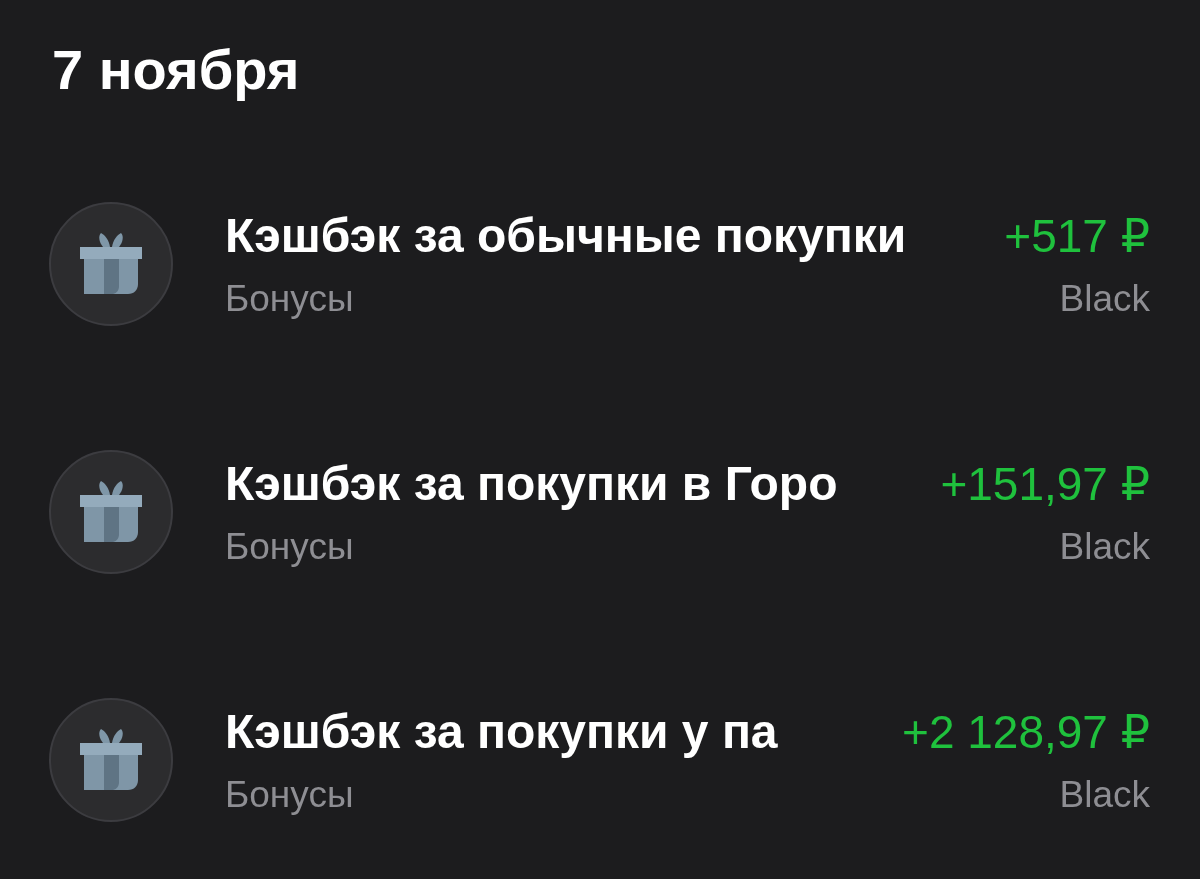  Describe the element at coordinates (531, 484) in the screenshot. I see `transaction-title: Кэшбэк за покупки в Горо` at that location.